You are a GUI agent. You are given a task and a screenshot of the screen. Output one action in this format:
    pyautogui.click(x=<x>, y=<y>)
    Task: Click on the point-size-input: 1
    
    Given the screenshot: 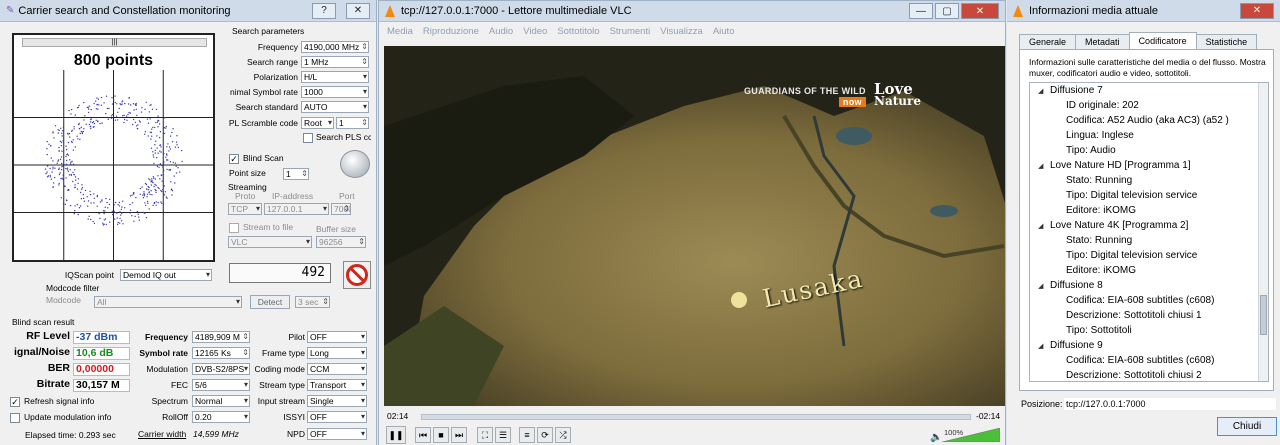 What is the action you would take?
    pyautogui.click(x=296, y=174)
    